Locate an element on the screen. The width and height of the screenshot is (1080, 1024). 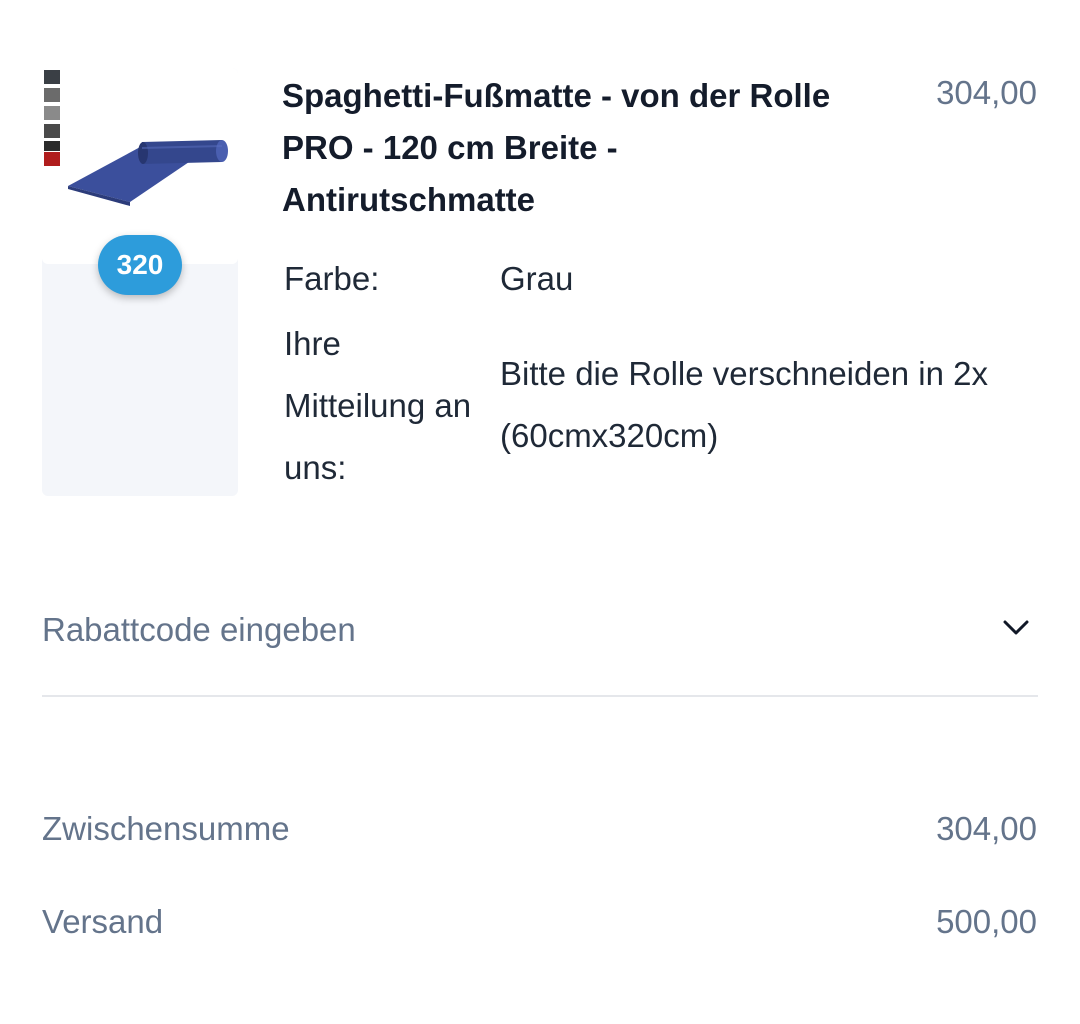
discount-code-toggle: Rabattcode eingeben is located at coordinates (540, 630).